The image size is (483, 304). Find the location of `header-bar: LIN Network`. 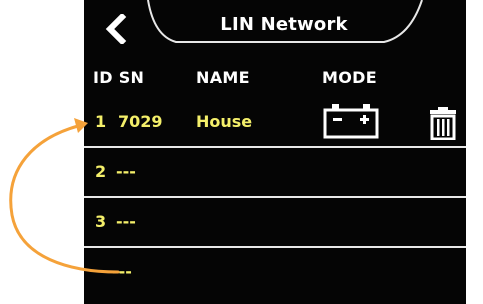

header-bar: LIN Network is located at coordinates (275, 28).